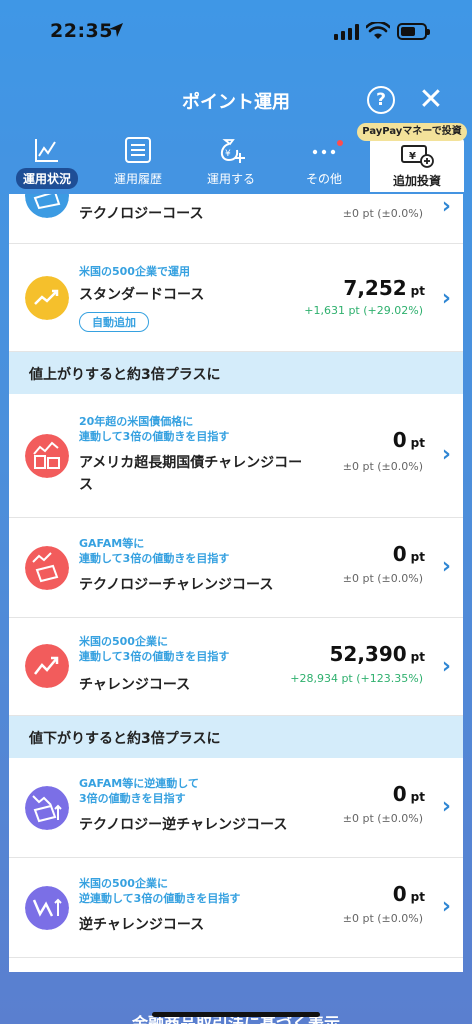 The width and height of the screenshot is (472, 1024). What do you see at coordinates (236, 102) in the screenshot?
I see `page-title: ポイント運用` at bounding box center [236, 102].